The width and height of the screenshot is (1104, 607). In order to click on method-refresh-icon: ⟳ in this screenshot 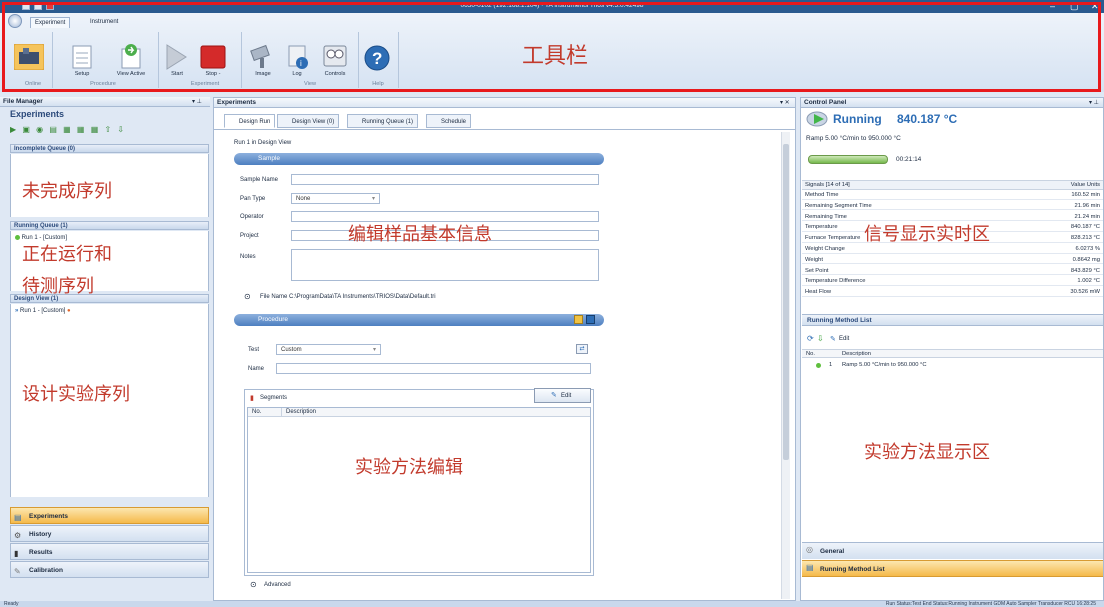, I will do `click(810, 338)`.